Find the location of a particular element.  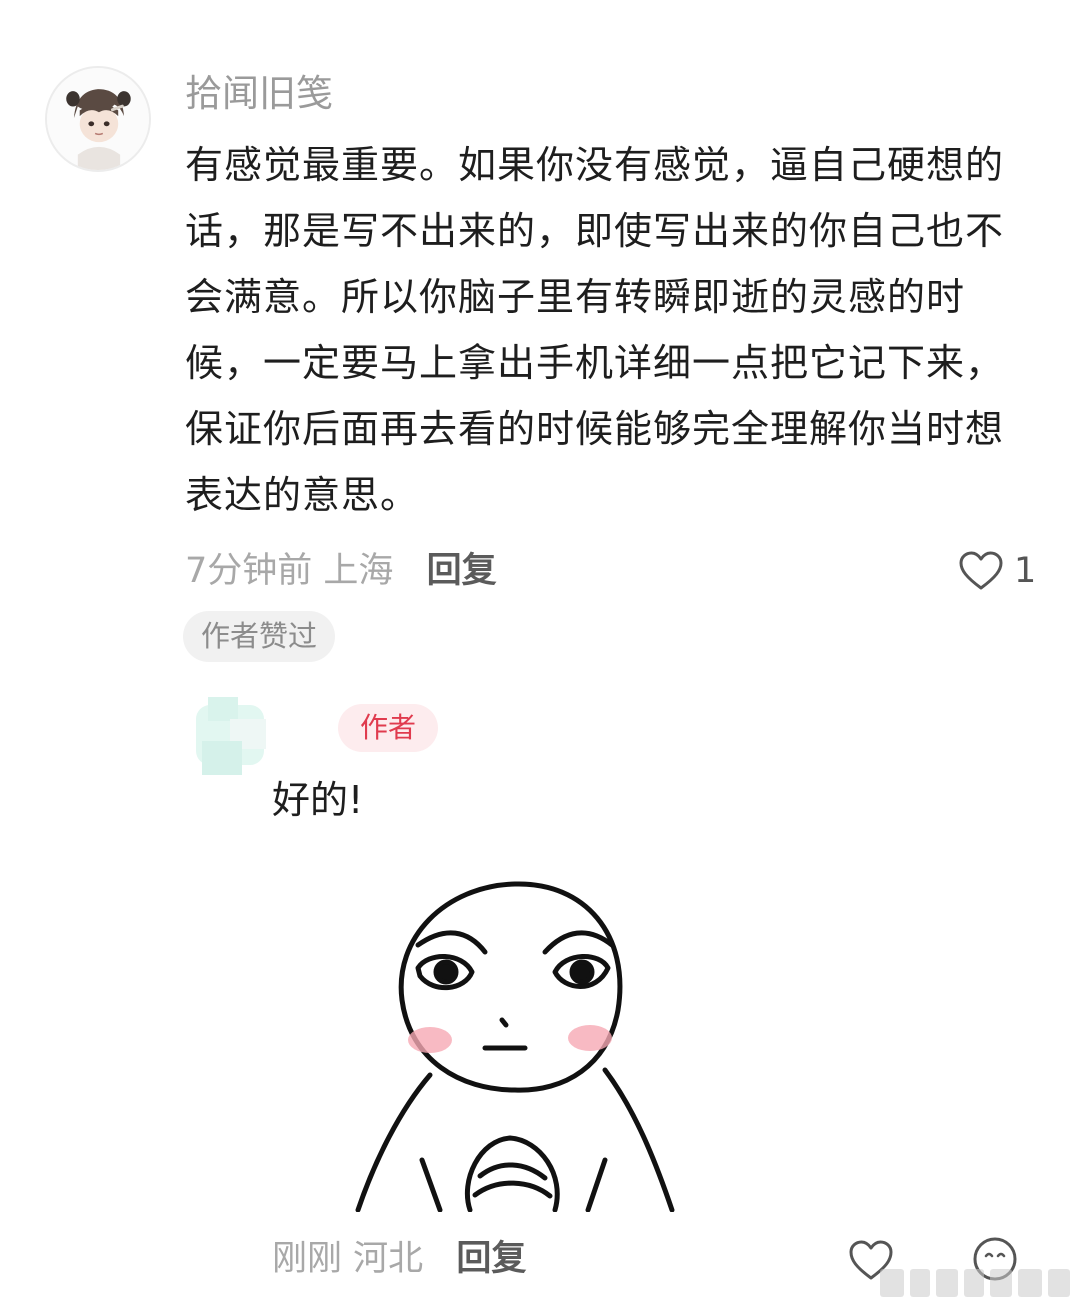

avatar-image is located at coordinates (98, 119).